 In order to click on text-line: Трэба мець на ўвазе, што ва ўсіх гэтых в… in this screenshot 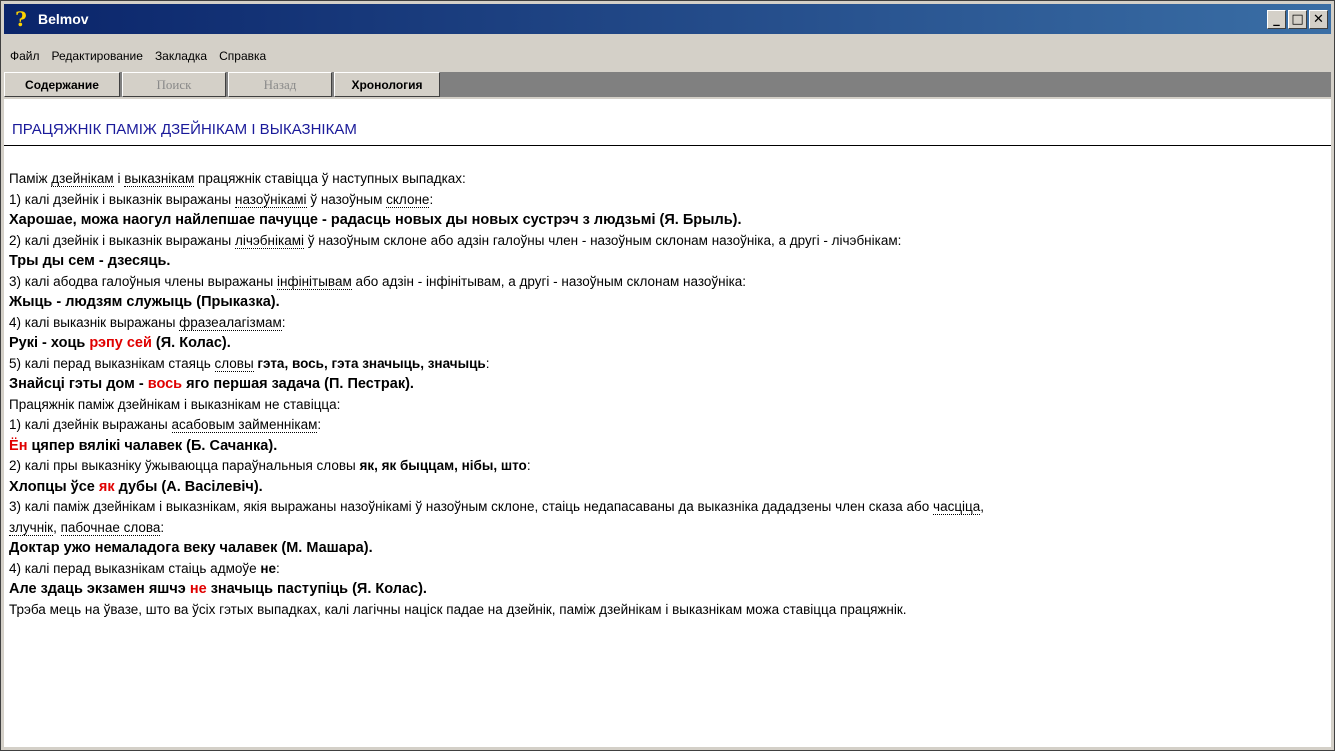, I will do `click(670, 610)`.